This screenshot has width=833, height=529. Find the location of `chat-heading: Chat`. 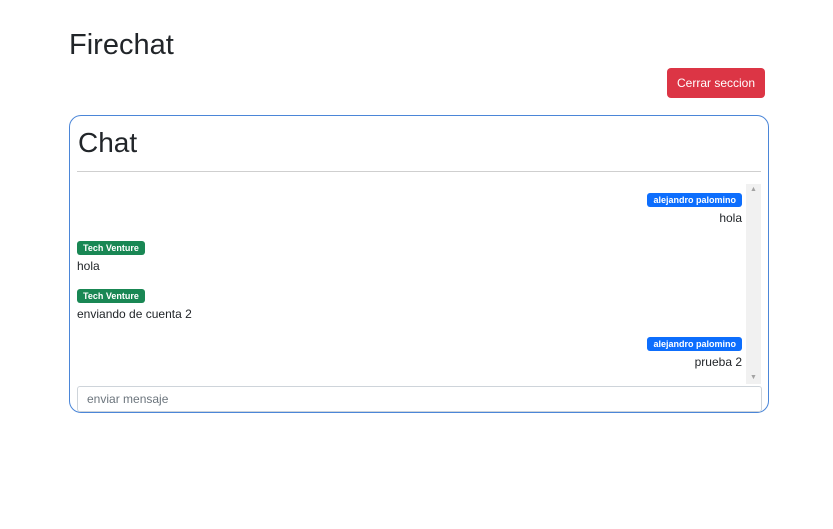

chat-heading: Chat is located at coordinates (108, 142).